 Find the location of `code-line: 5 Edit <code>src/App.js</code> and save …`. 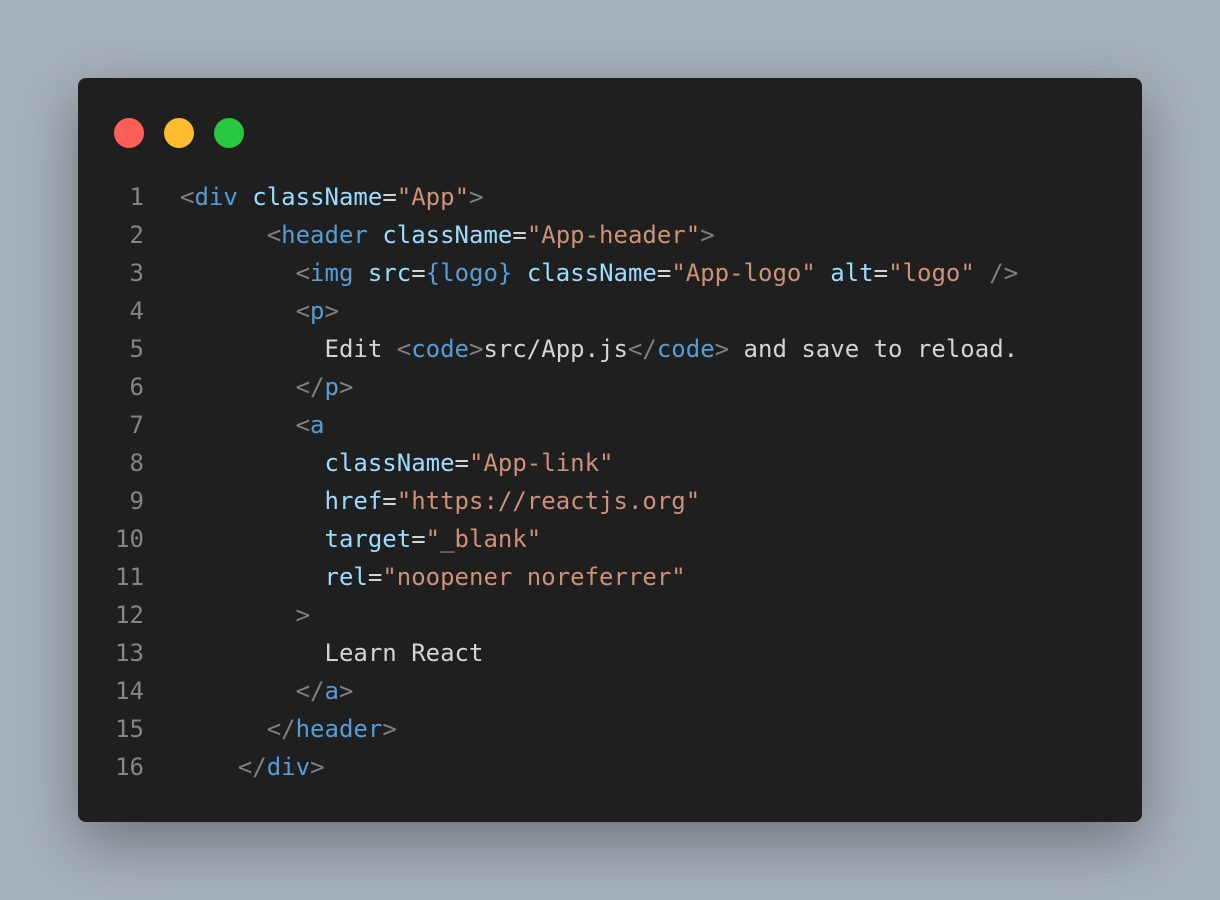

code-line: 5 Edit <code>src/App.js</code> and save … is located at coordinates (610, 349).